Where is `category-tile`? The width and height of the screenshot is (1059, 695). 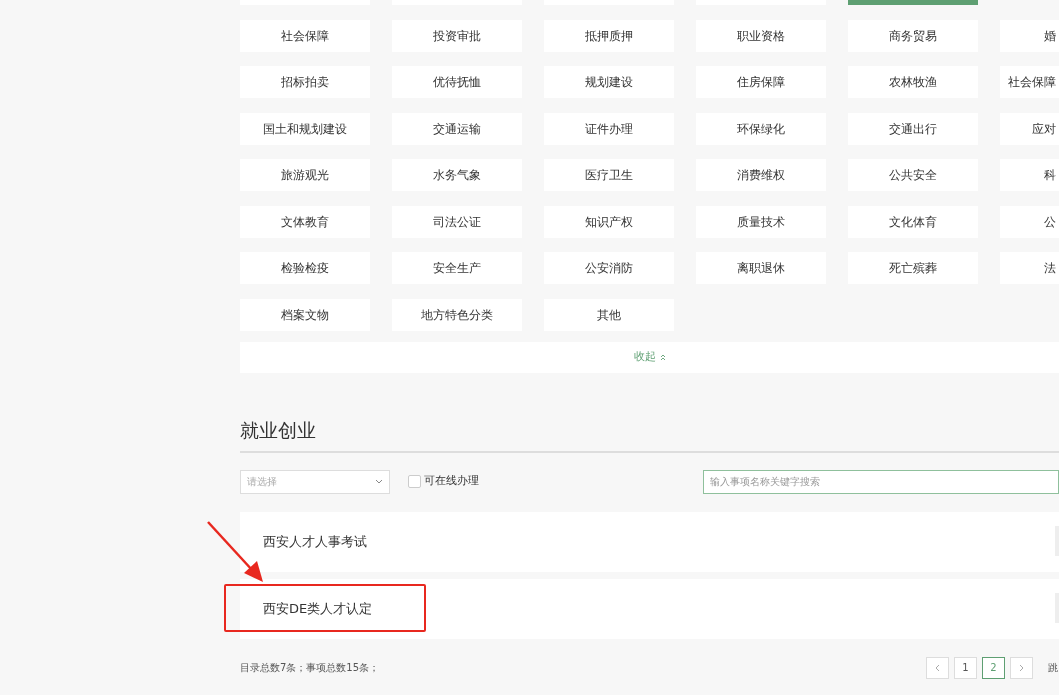
category-tile is located at coordinates (913, 2).